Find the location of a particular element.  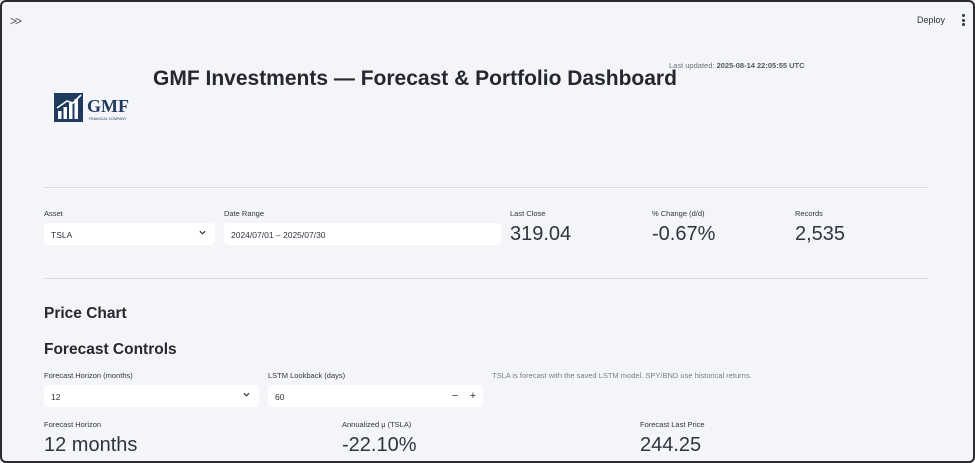

metric-value-records: 2,535 is located at coordinates (820, 234).